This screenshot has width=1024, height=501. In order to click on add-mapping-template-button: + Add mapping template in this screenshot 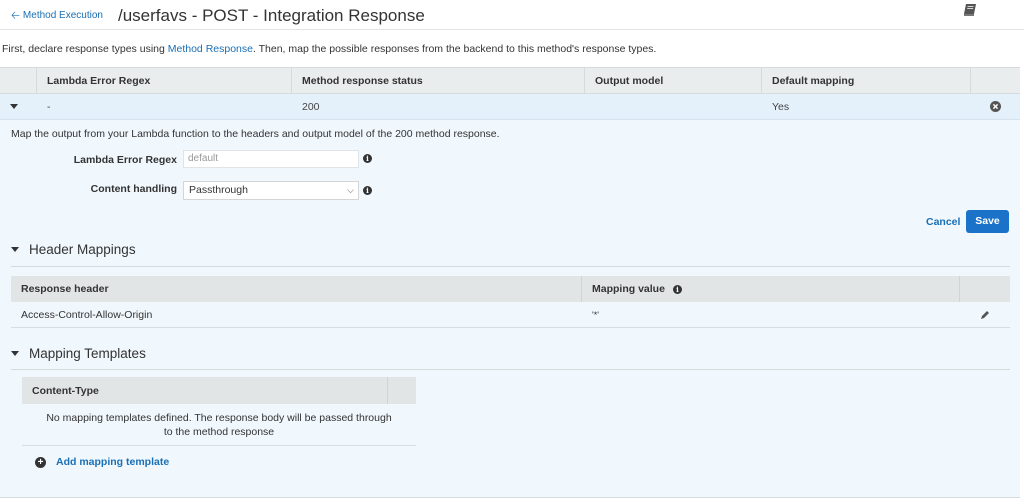, I will do `click(102, 462)`.